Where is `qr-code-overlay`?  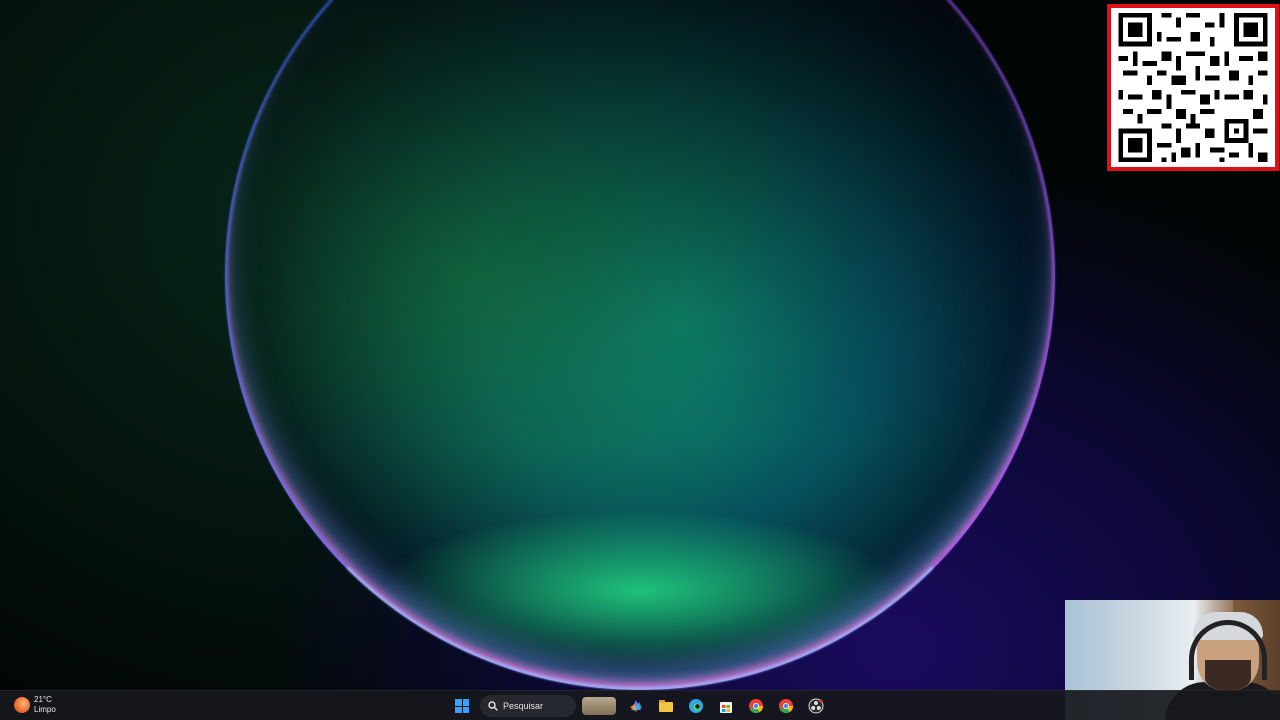 qr-code-overlay is located at coordinates (1193, 87).